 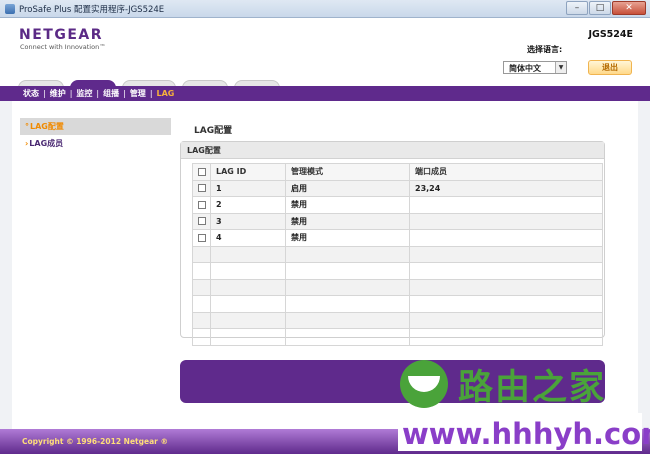 What do you see at coordinates (526, 434) in the screenshot?
I see `watermark-url: www.hhhyh.com` at bounding box center [526, 434].